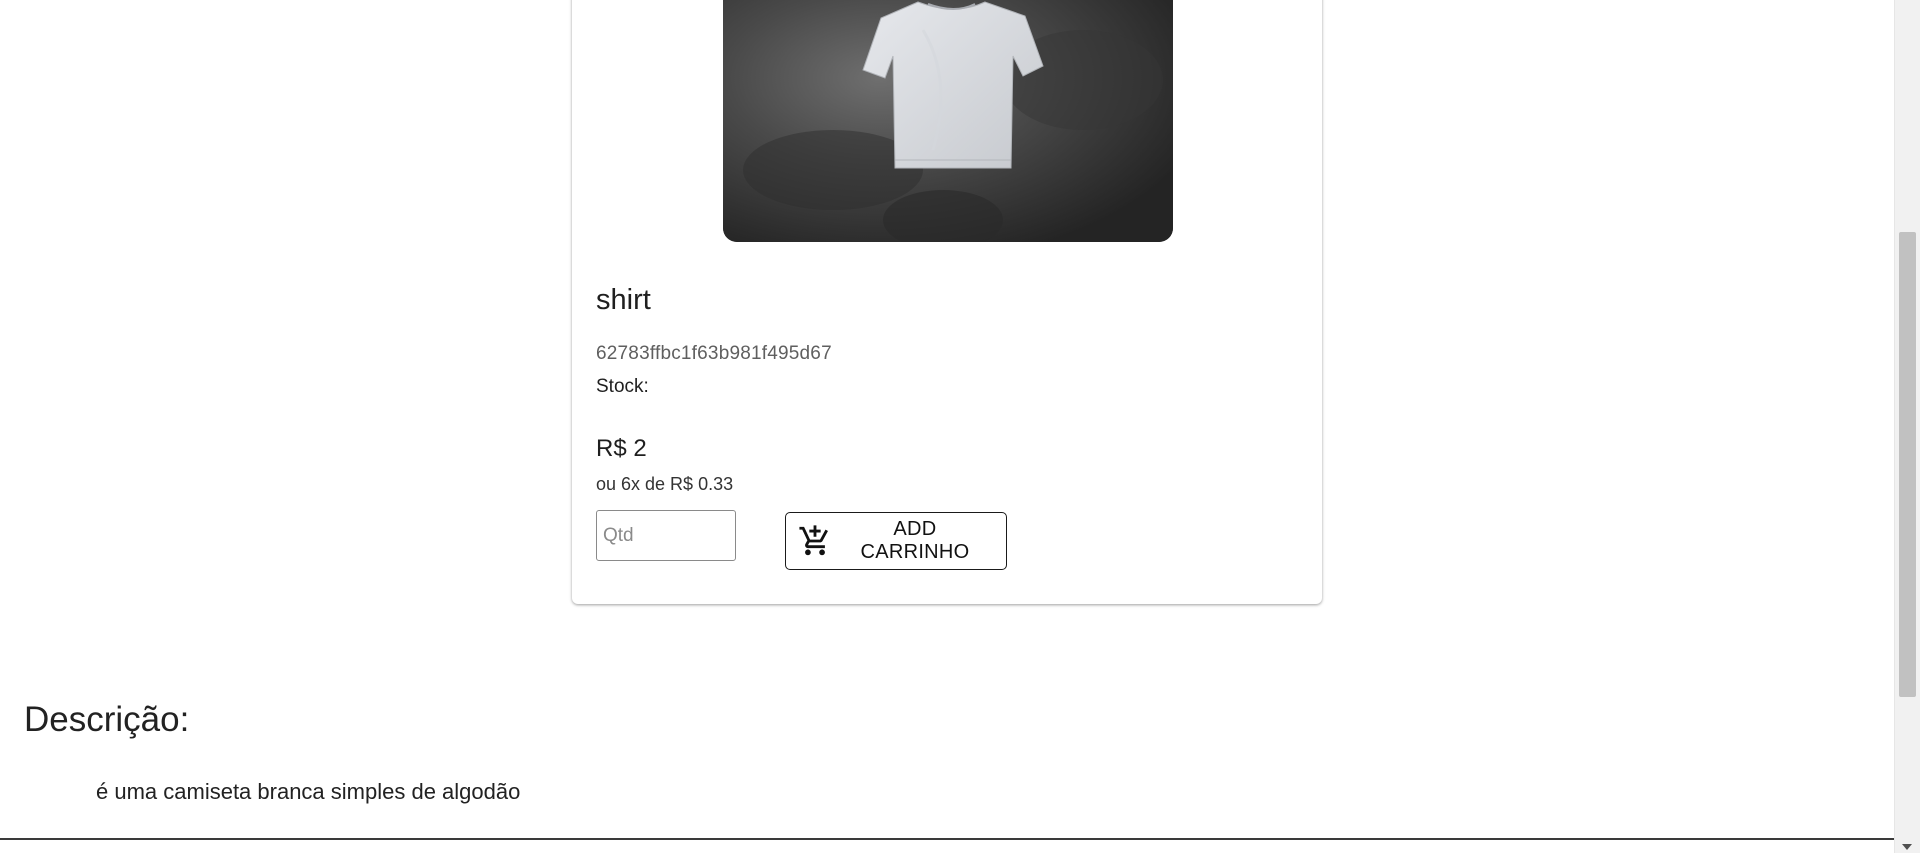  I want to click on description-text: é uma camiseta branca simples de algodão, so click(308, 791).